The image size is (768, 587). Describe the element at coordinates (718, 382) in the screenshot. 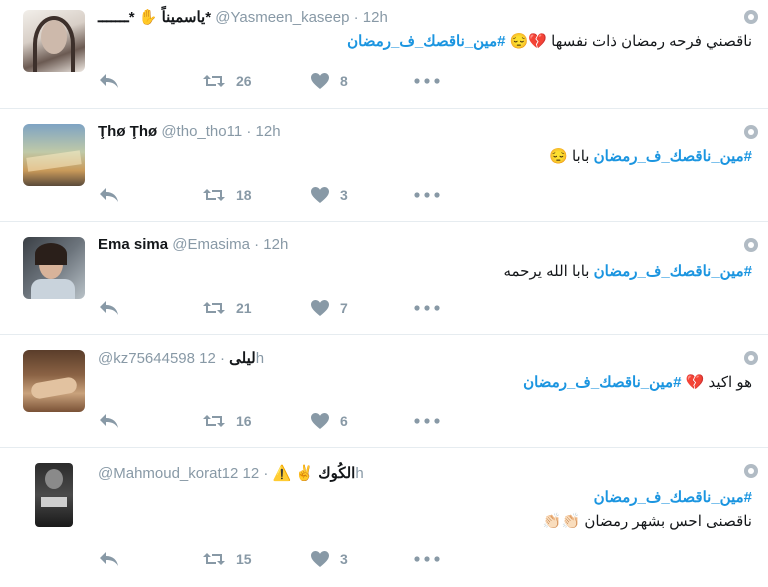

I see `tweet-text-line: هو اكيد 💔` at that location.